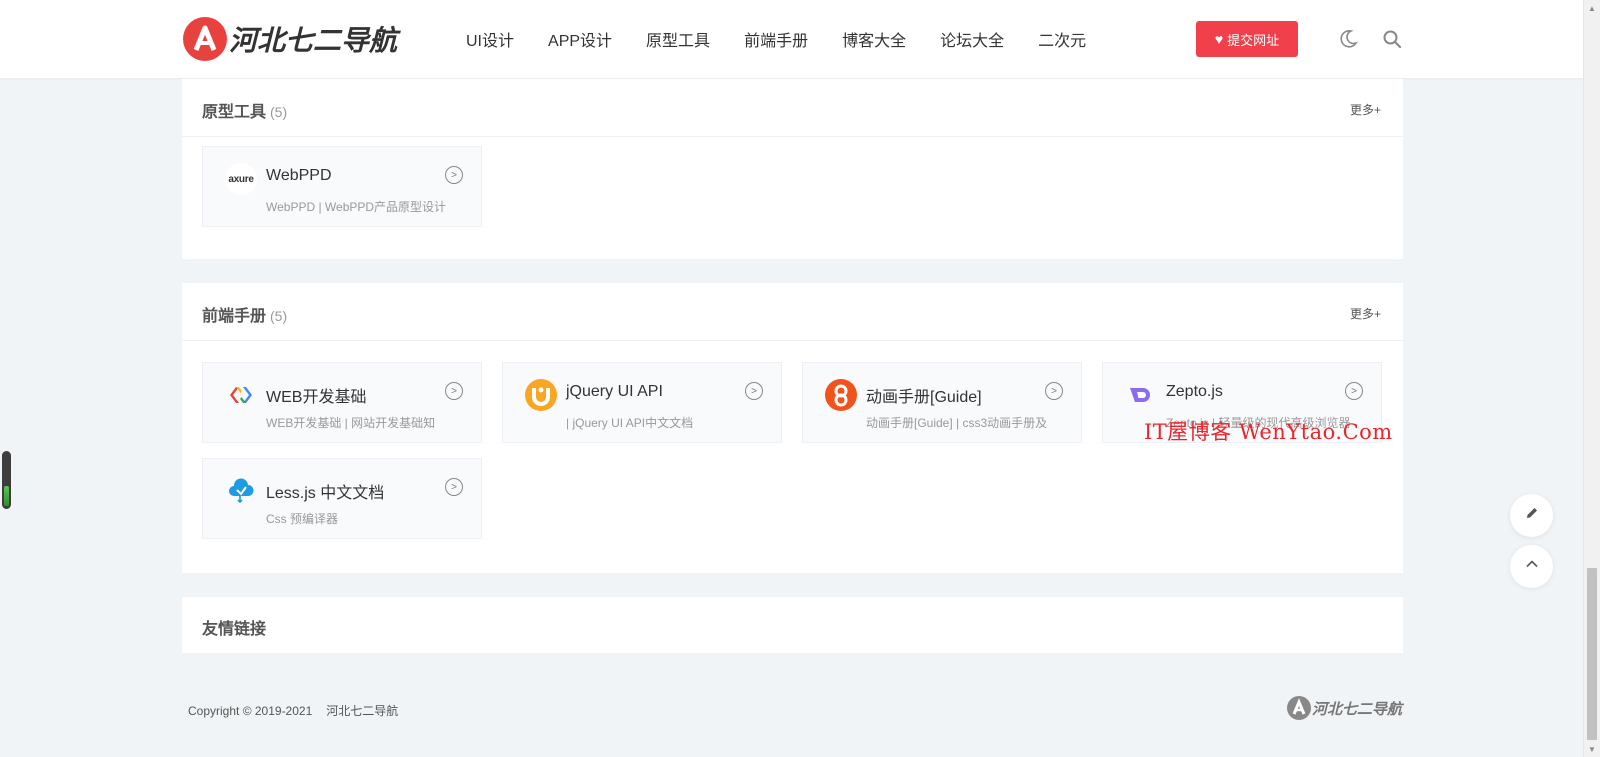 This screenshot has width=1600, height=757. What do you see at coordinates (630, 423) in the screenshot?
I see `card-desc: | jQuery UI API中文文档` at bounding box center [630, 423].